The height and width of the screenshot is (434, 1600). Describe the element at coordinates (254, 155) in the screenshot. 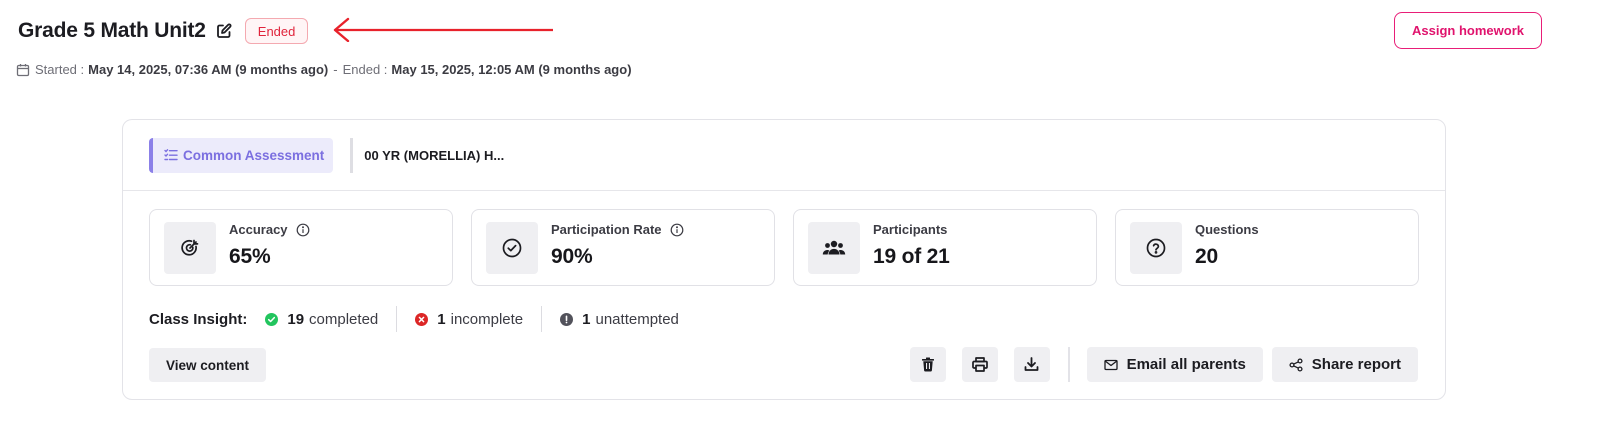

I see `assessment-type-label: Common Assessment` at that location.